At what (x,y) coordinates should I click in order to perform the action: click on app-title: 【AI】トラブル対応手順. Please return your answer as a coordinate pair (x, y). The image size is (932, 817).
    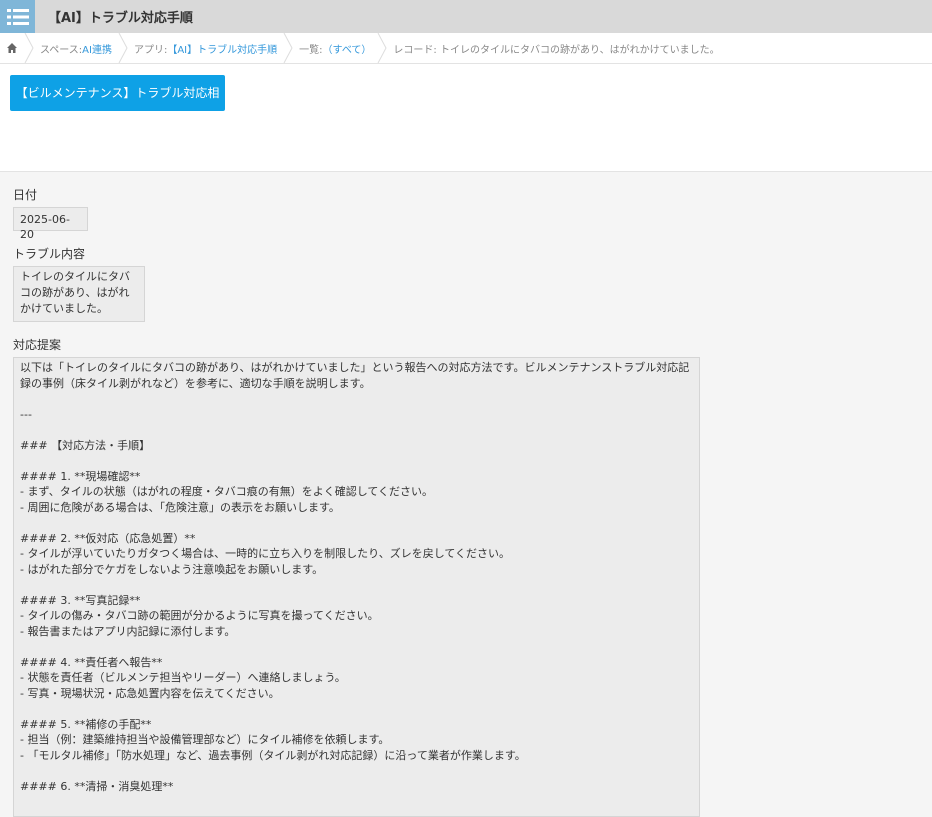
    Looking at the image, I should click on (120, 18).